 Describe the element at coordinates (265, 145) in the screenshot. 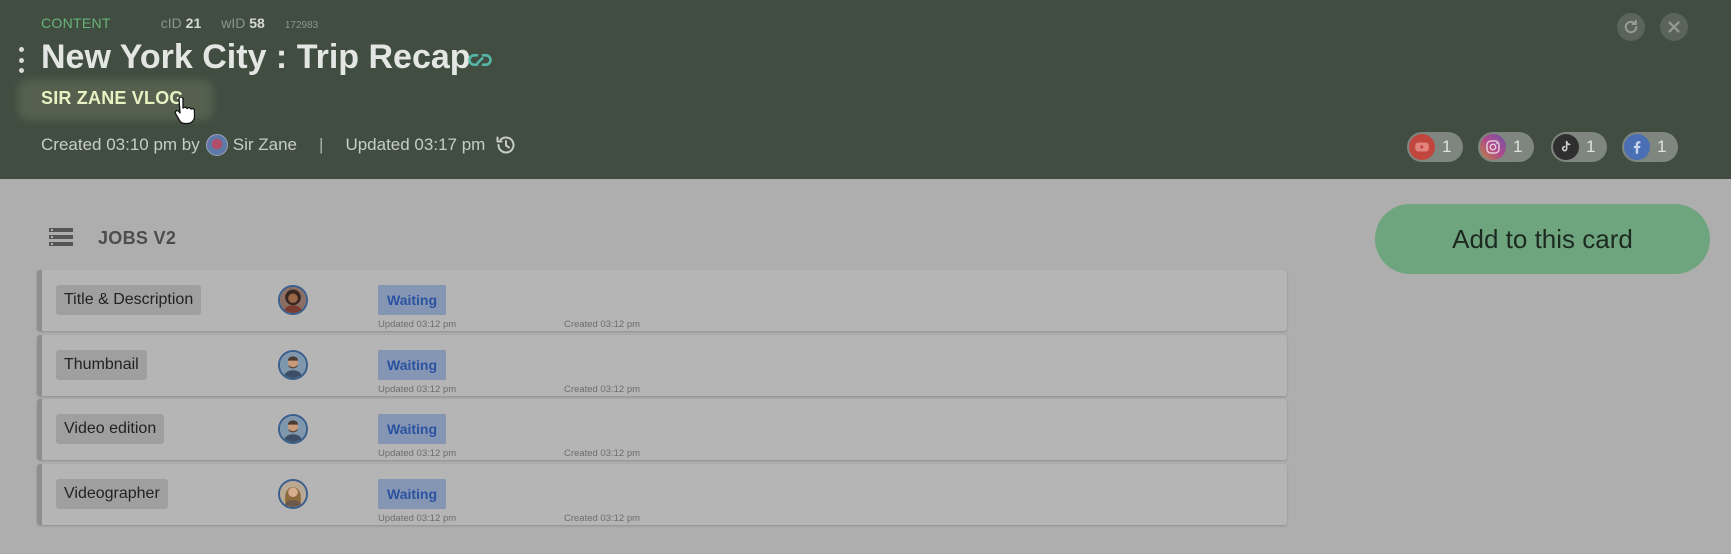

I see `author-name: Sir Zane` at that location.